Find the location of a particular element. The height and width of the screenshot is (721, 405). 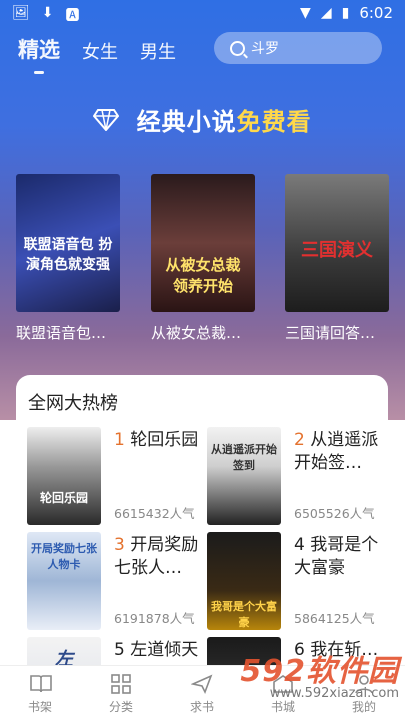

cover-title: 三国演义 is located at coordinates (337, 250).